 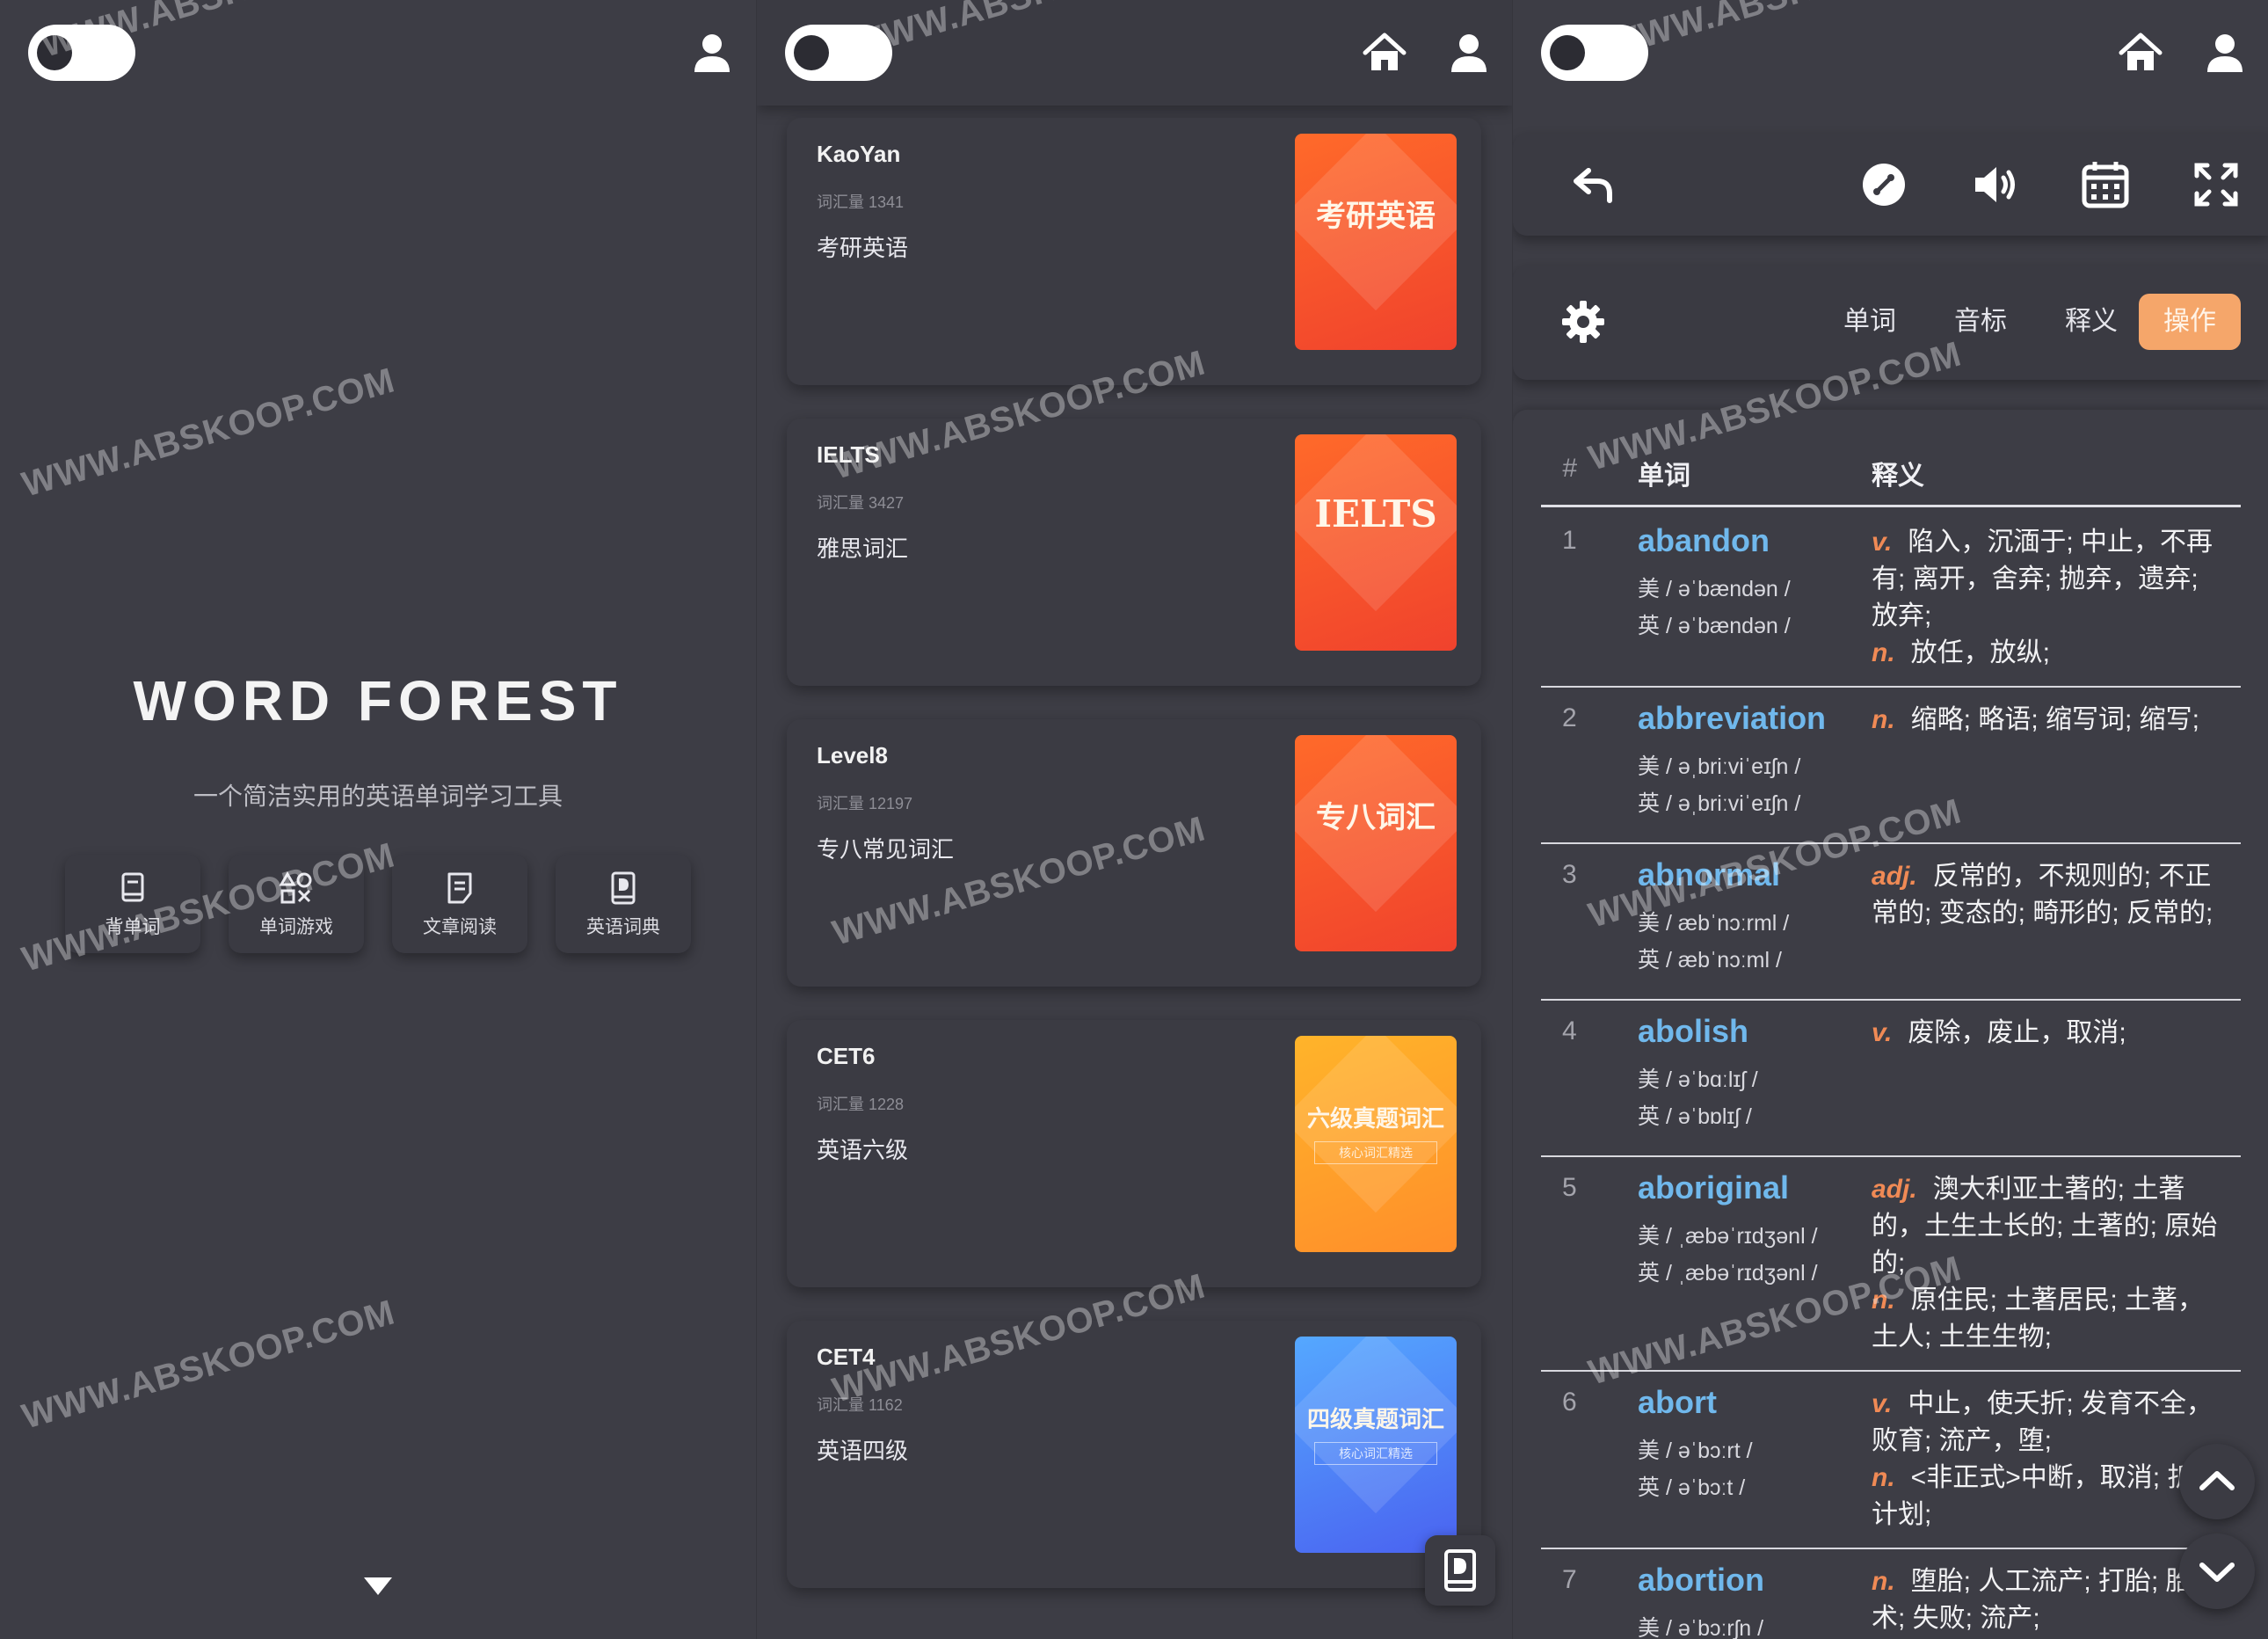 What do you see at coordinates (2055, 719) in the screenshot?
I see `definition-text: 缩略; 略语; 缩写词; 缩写;` at bounding box center [2055, 719].